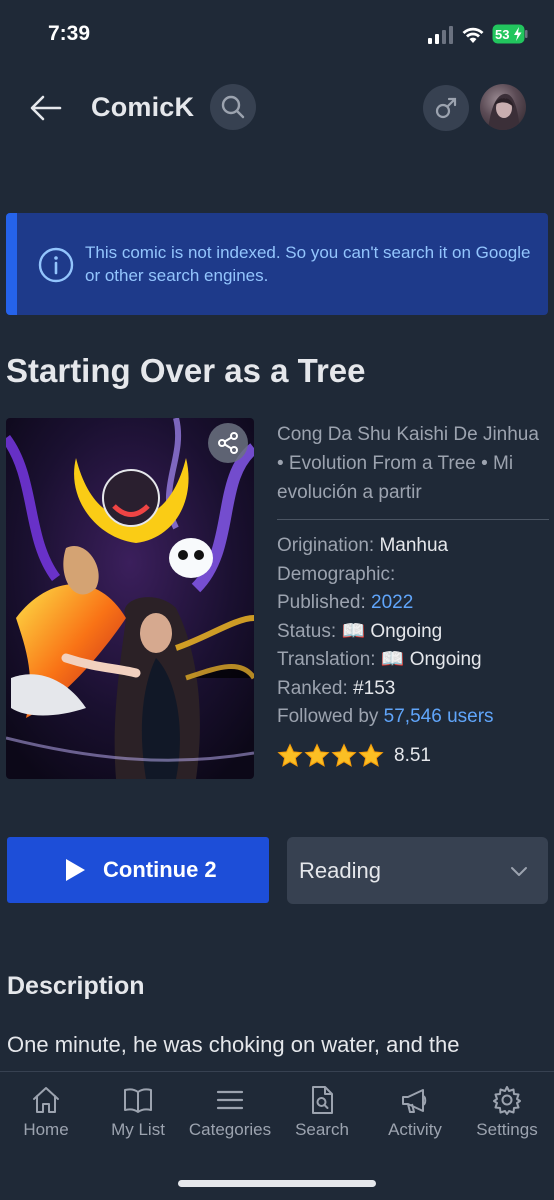  What do you see at coordinates (307, 631) in the screenshot?
I see `status-label: Status:` at bounding box center [307, 631].